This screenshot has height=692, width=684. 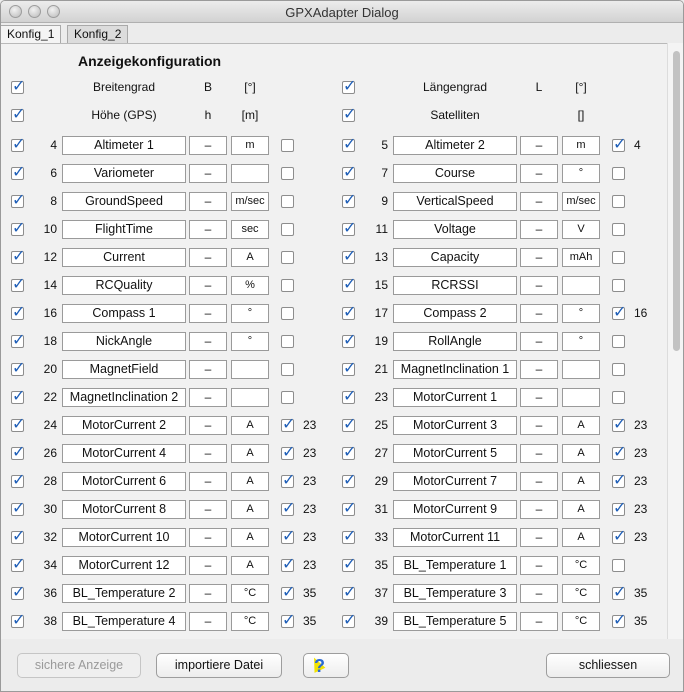 I want to click on title-bar: GPXAdapter Dialog, so click(x=342, y=12).